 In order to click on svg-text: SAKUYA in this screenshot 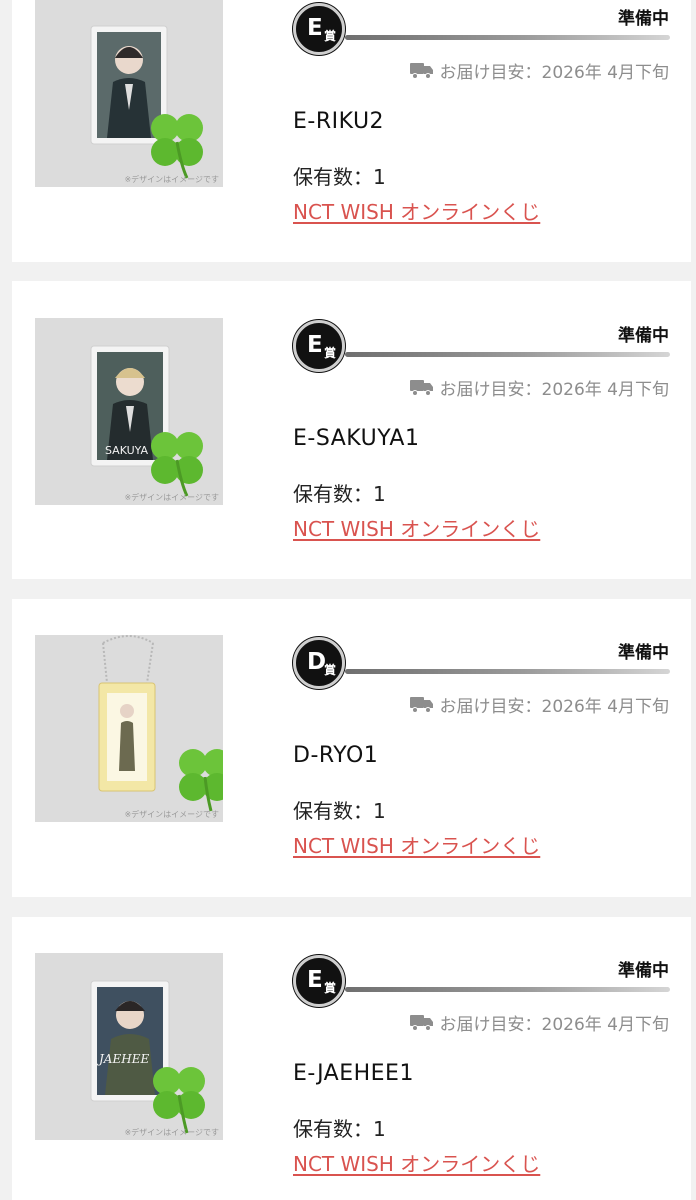, I will do `click(127, 450)`.